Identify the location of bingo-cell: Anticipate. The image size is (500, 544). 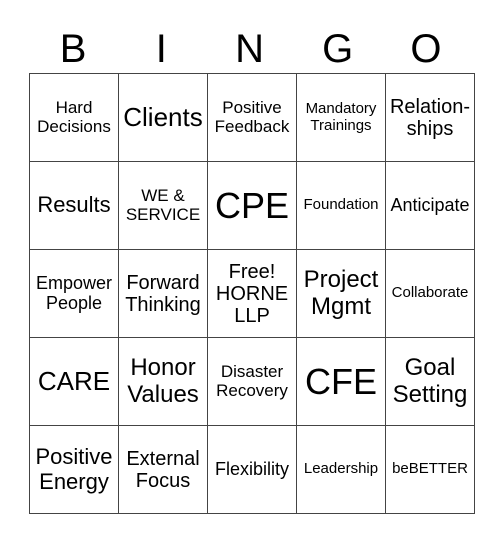
(430, 205).